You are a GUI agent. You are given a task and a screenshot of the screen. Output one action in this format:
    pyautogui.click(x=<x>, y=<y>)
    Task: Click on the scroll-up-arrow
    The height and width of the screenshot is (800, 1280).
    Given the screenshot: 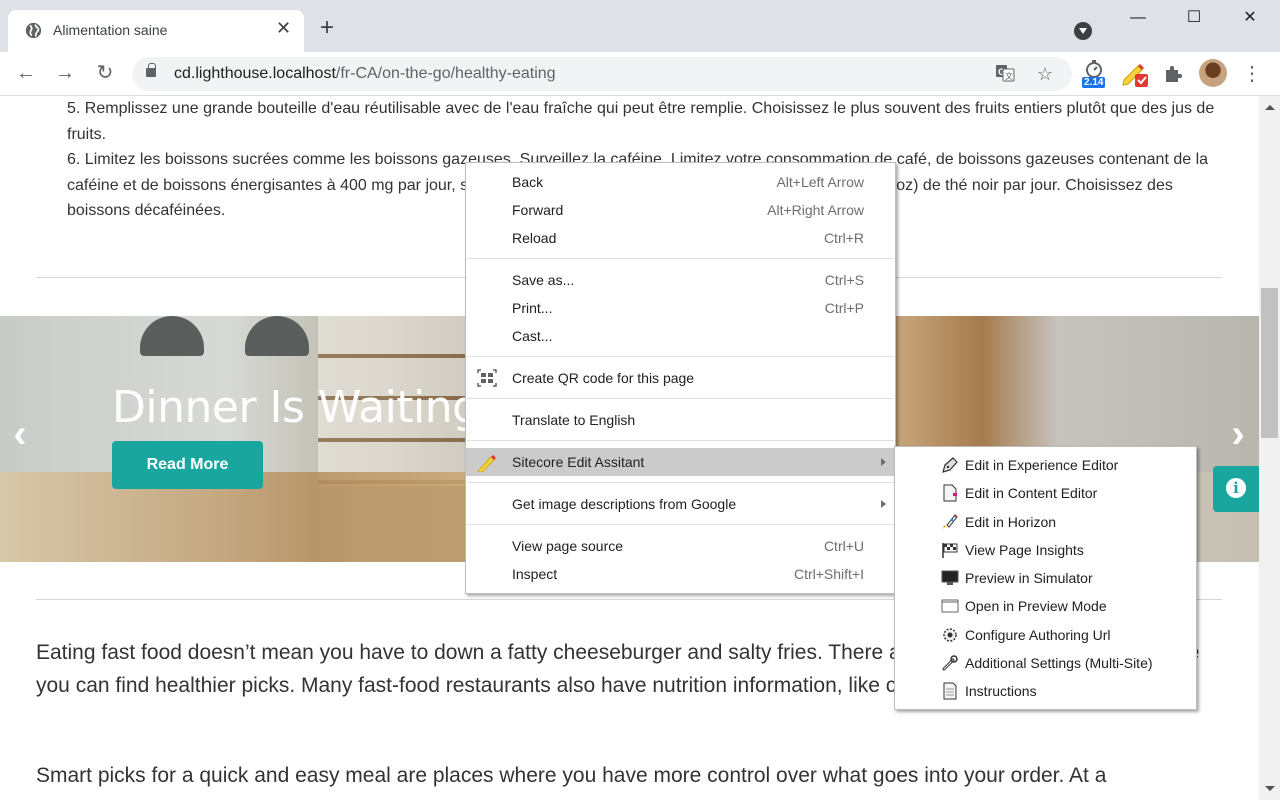 What is the action you would take?
    pyautogui.click(x=1270, y=107)
    